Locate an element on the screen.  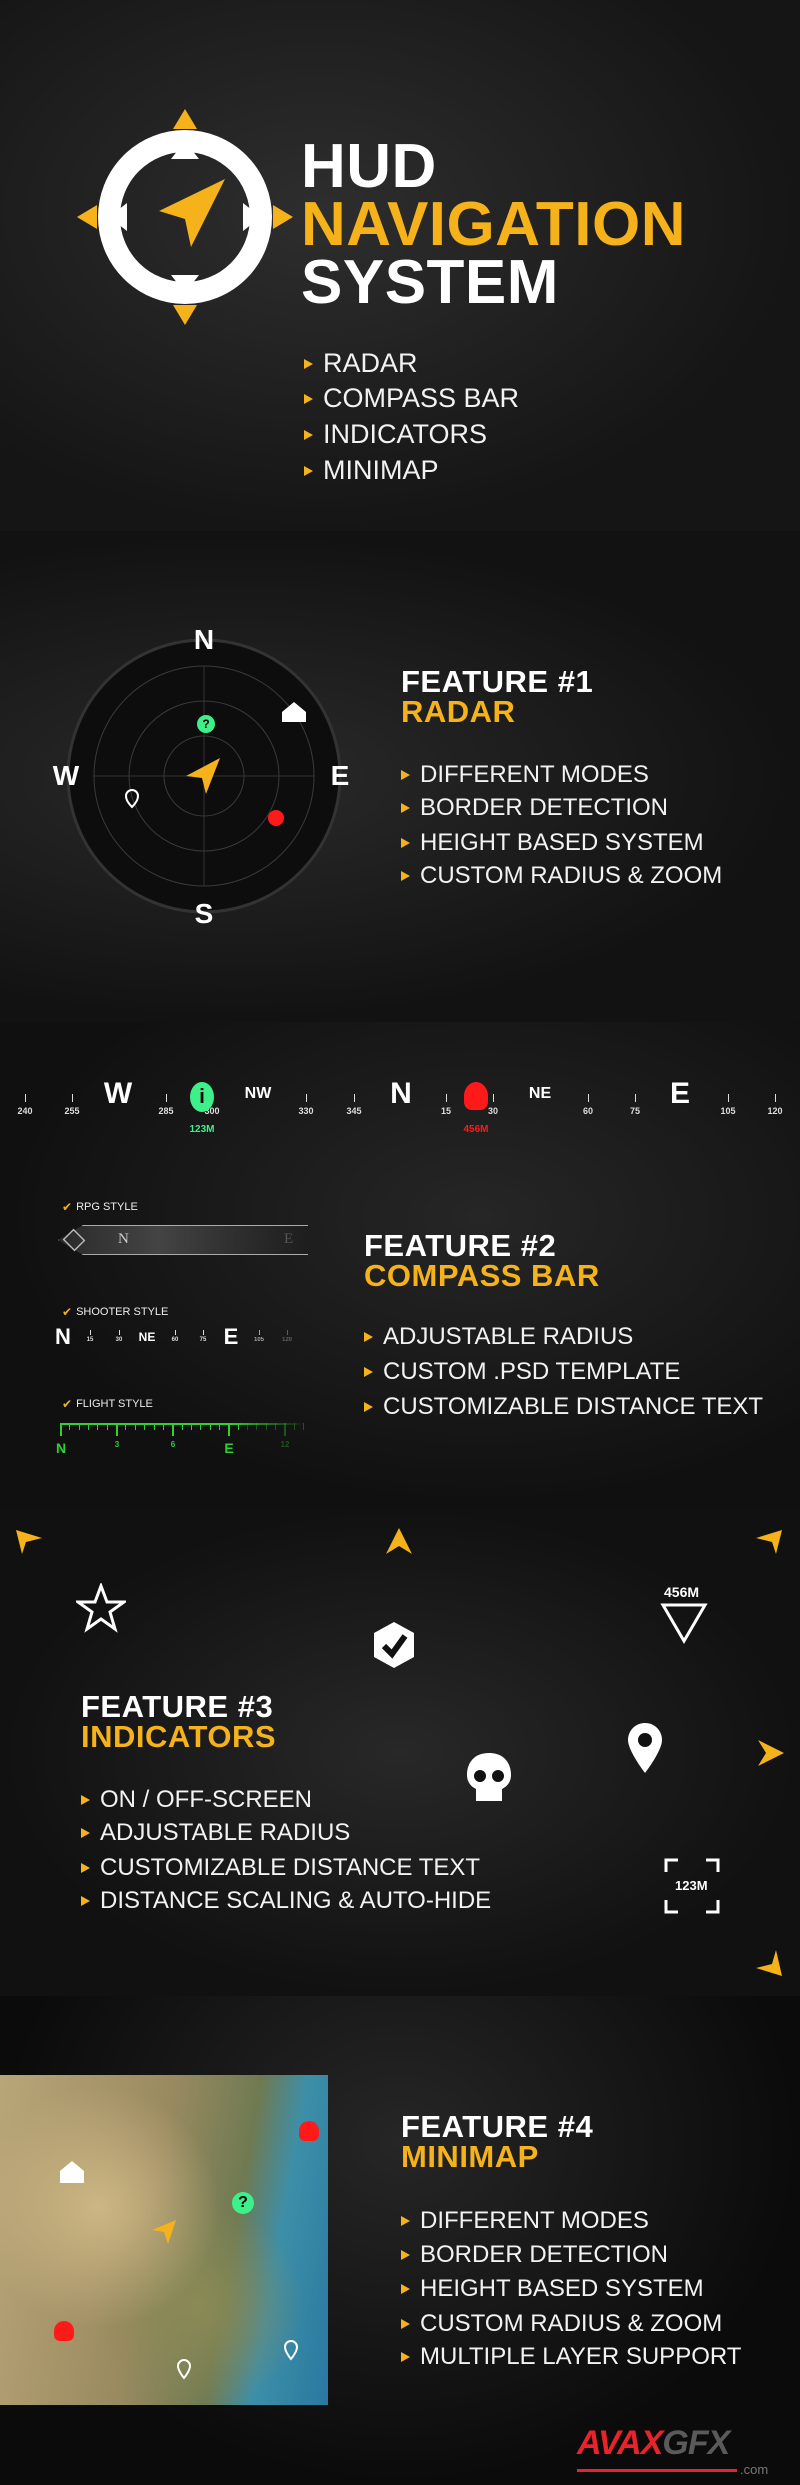
feature-bullet: CUSTOM RADIUS & ZOOM is located at coordinates (561, 876).